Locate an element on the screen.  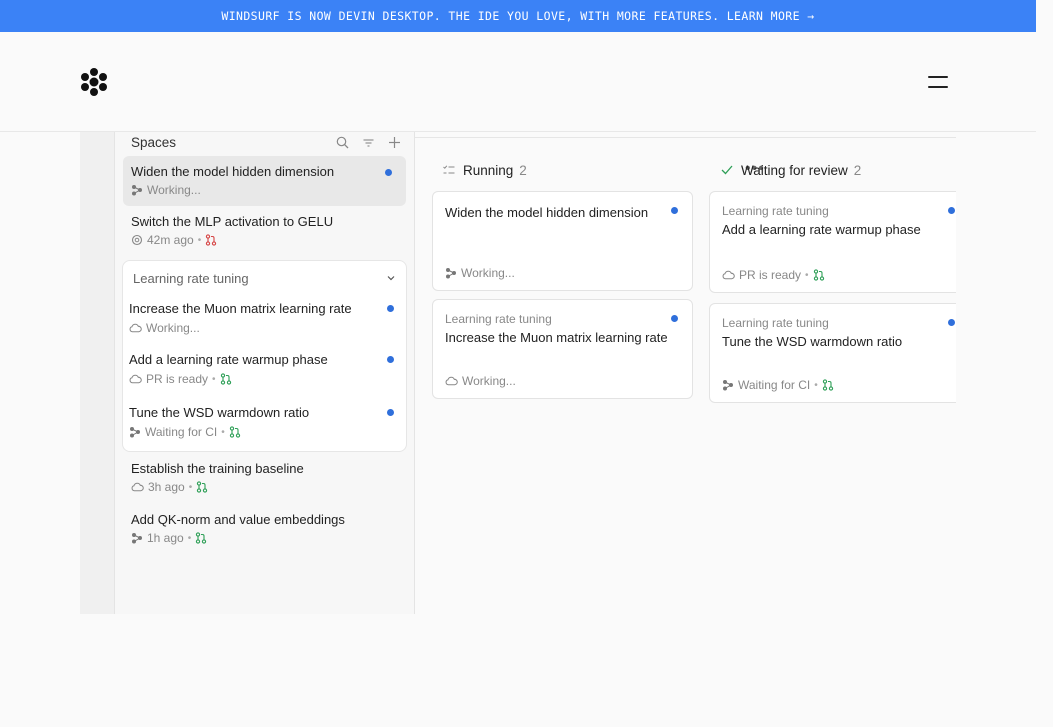
item-title: Switch the MLP activation to GELU is located at coordinates (232, 221).